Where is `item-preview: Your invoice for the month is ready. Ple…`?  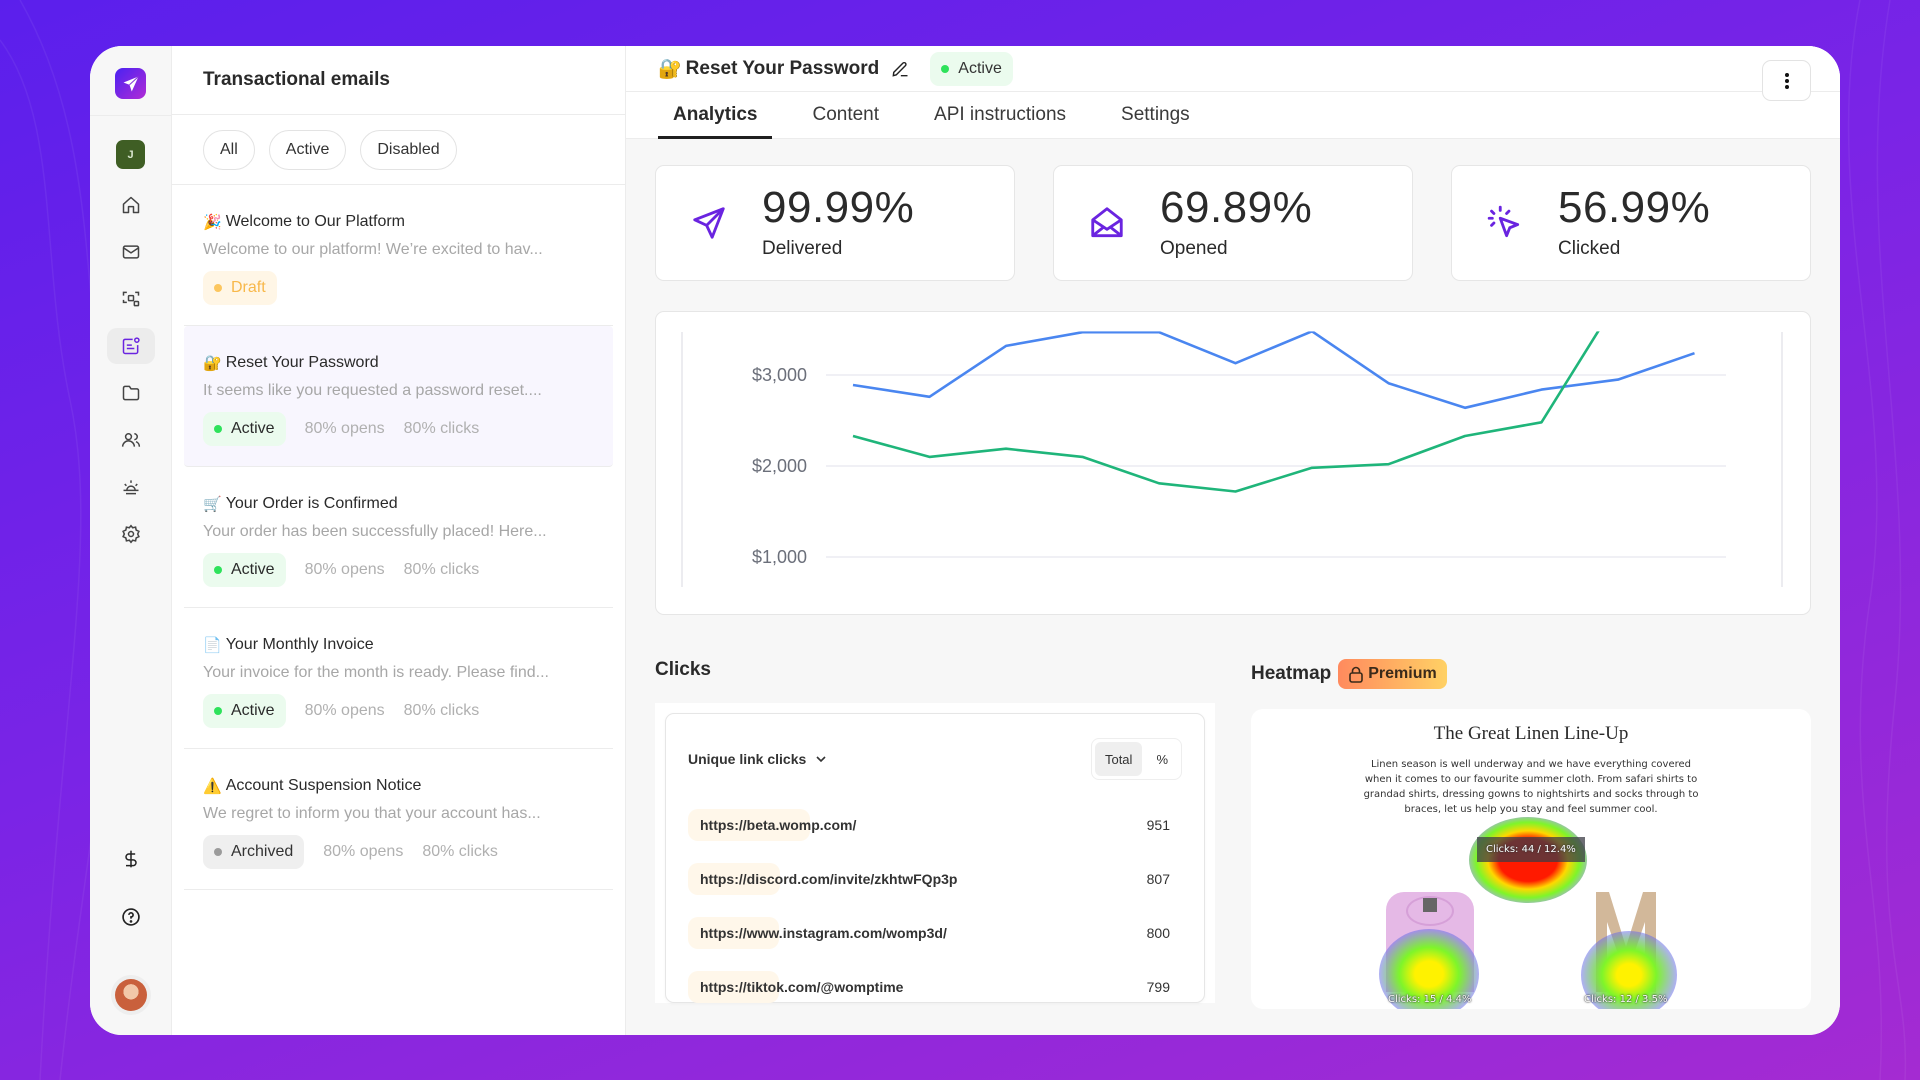 item-preview: Your invoice for the month is ready. Ple… is located at coordinates (376, 672).